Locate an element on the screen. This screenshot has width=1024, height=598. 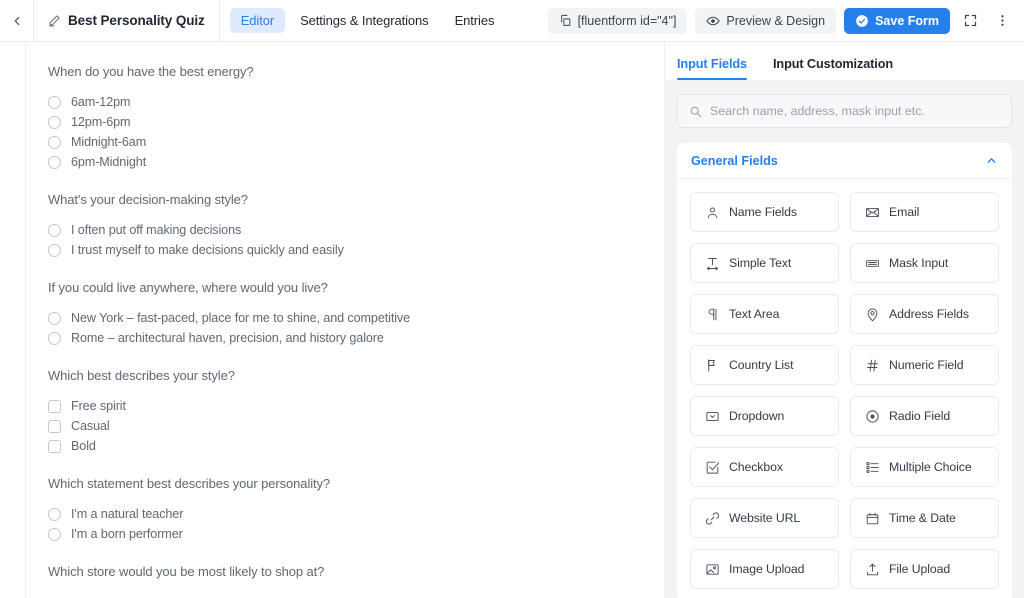
field-card-text-area: Text Area is located at coordinates (764, 314).